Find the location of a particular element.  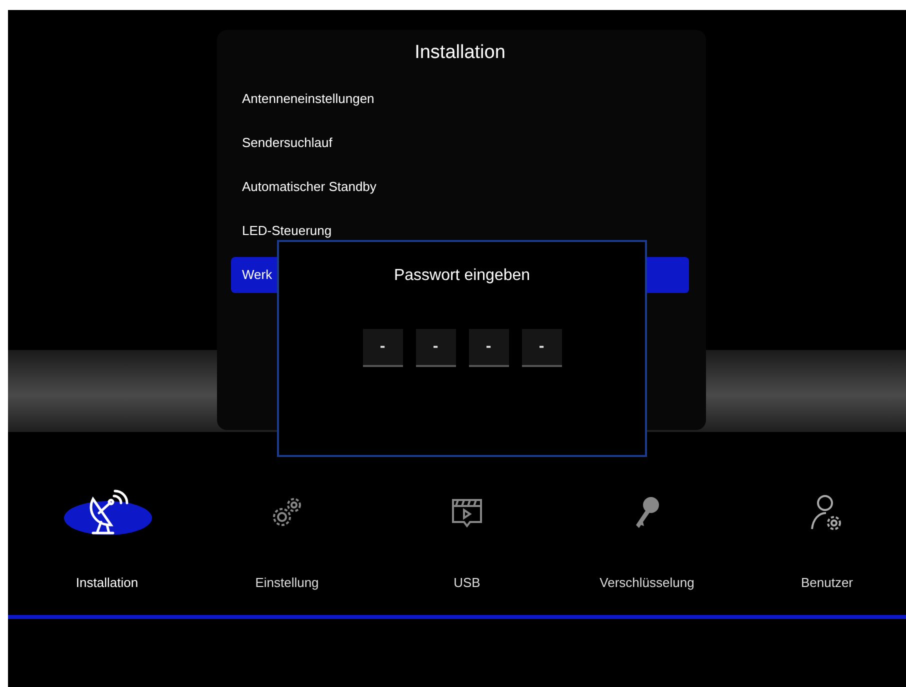

nav-tab: Benutzer is located at coordinates (827, 582).